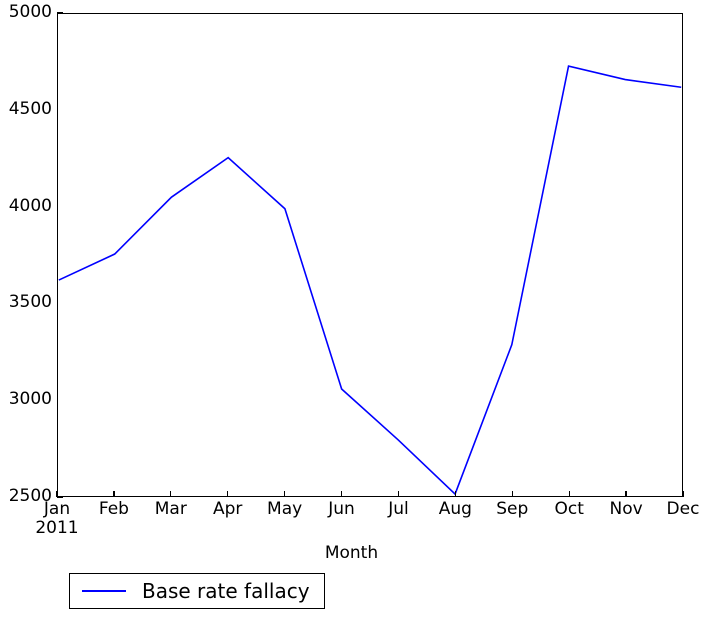 The width and height of the screenshot is (703, 621). Describe the element at coordinates (30, 108) in the screenshot. I see `y-axis-tick-label-text: 4500` at that location.